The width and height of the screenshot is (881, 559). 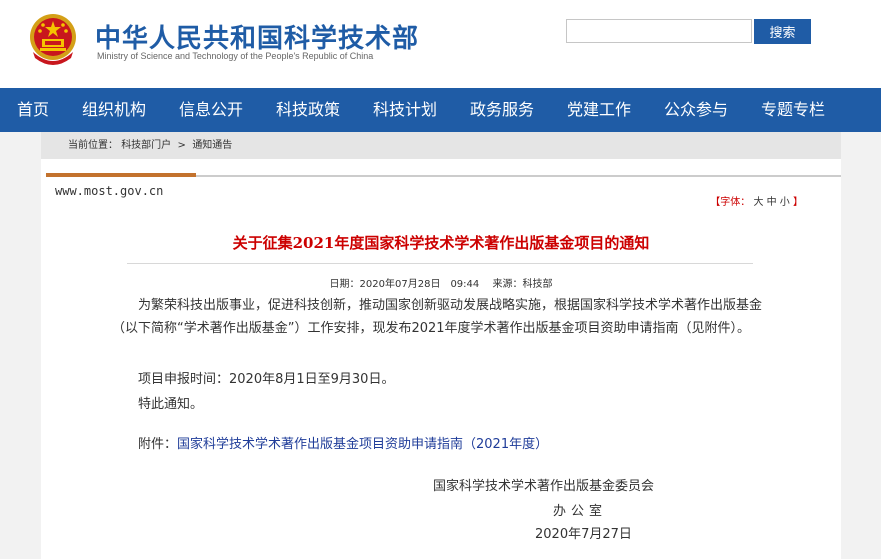 I want to click on article-meta: 日期：2020年07月28日 09:44 来源：科技部, so click(x=441, y=282).